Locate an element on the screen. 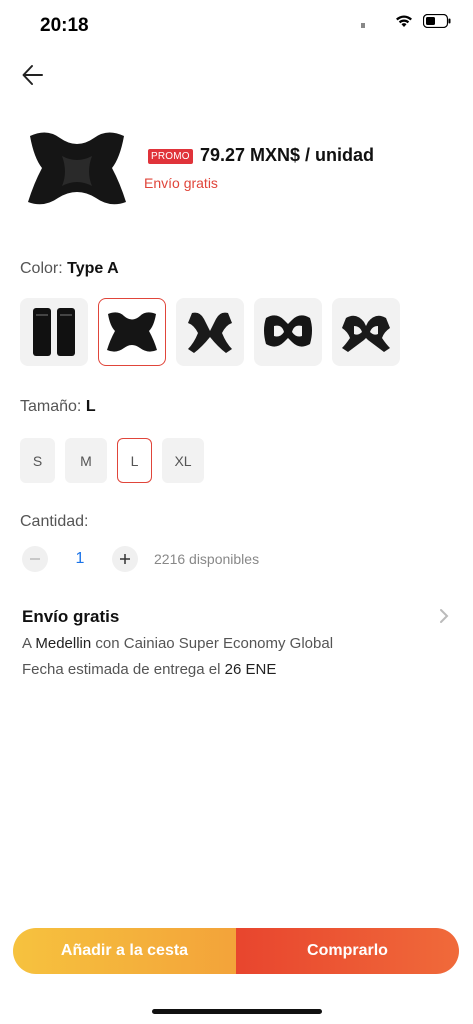 The width and height of the screenshot is (473, 1024). shipping-eta: Fecha estimada de entrega el 26 ENE is located at coordinates (149, 669).